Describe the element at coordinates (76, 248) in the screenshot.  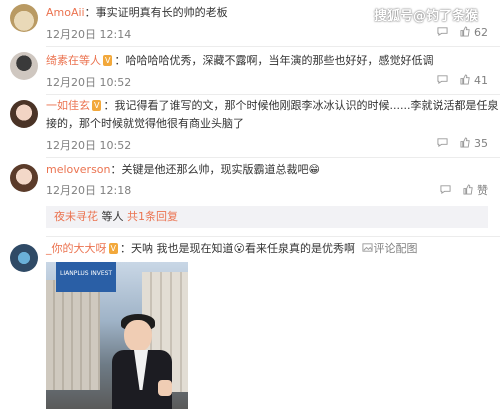
I see `comment-username: _你的大大呀` at that location.